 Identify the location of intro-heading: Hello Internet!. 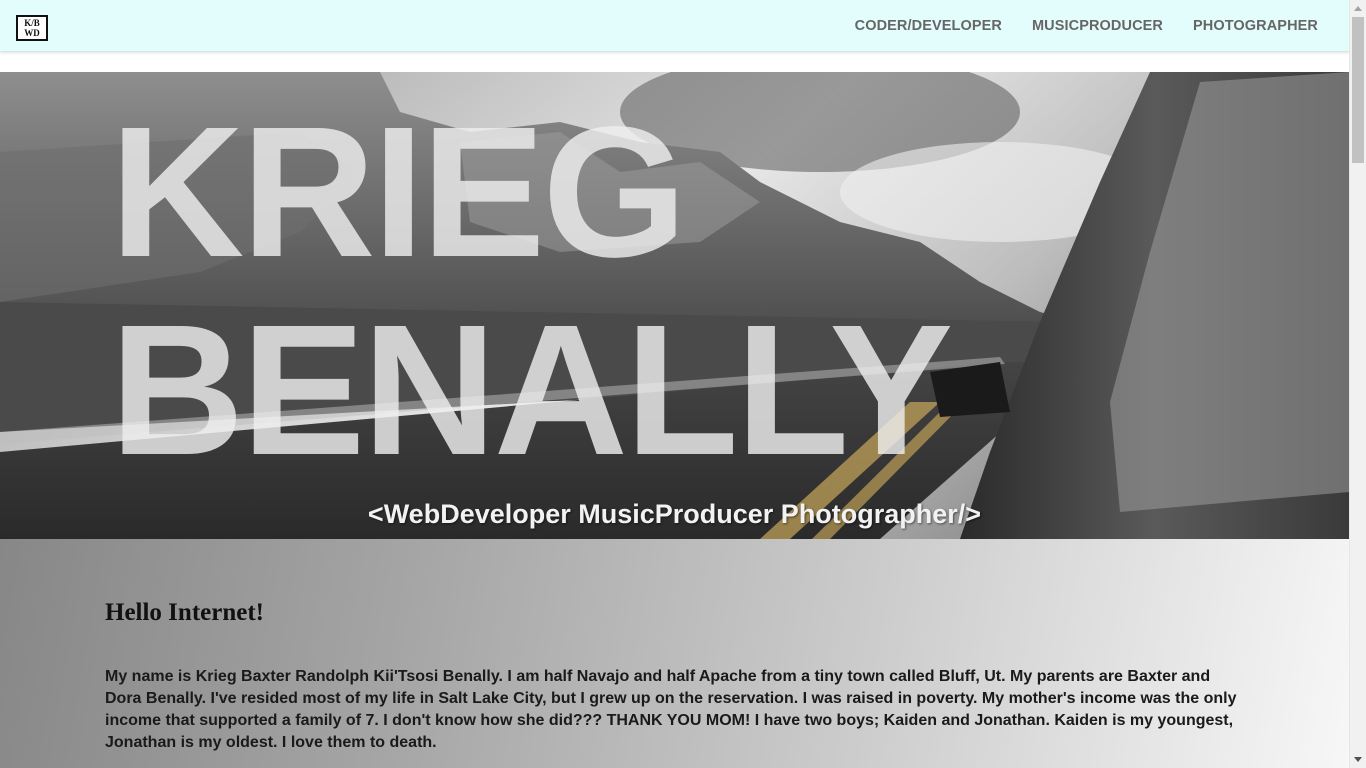
(184, 612).